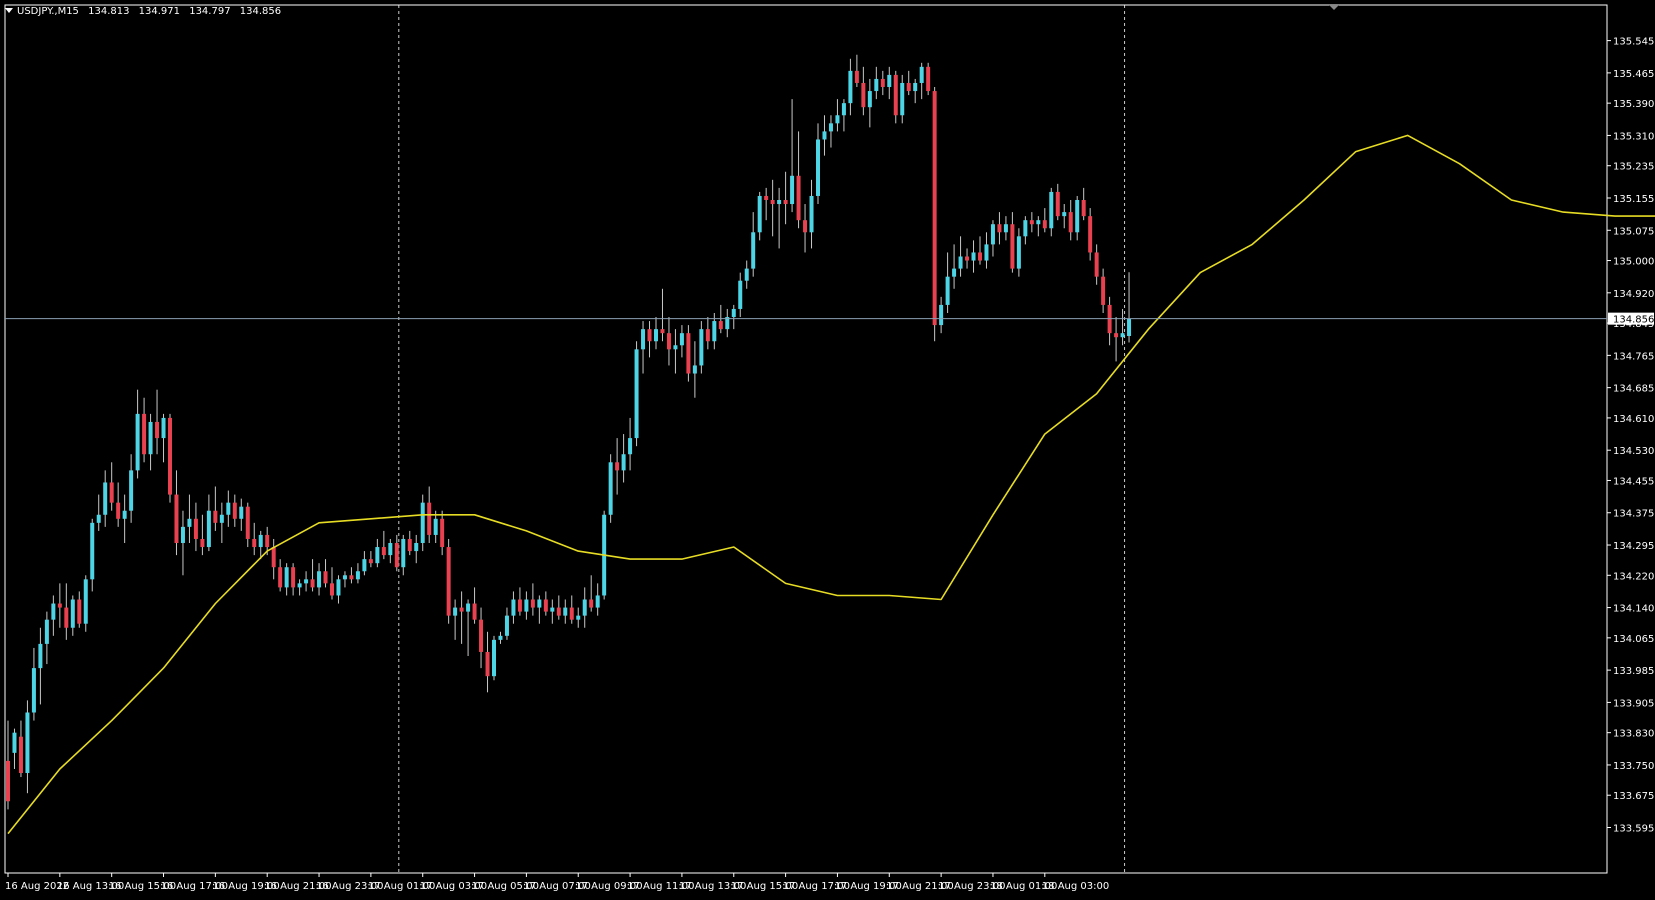 The image size is (1655, 900). I want to click on time-tick-label: 18 Aug 03:00, so click(1075, 886).